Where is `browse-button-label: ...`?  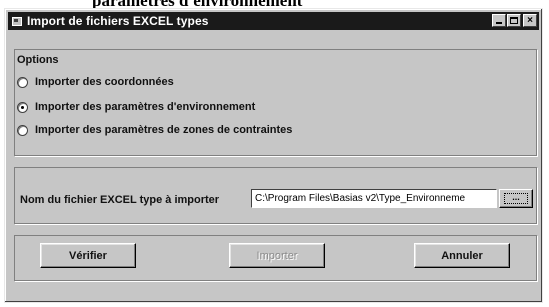 browse-button-label: ... is located at coordinates (516, 198).